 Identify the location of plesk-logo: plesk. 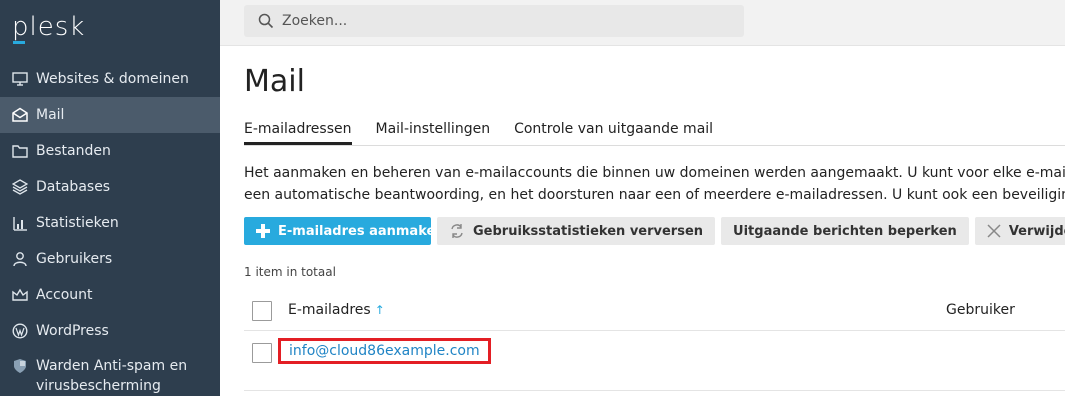
(48, 27).